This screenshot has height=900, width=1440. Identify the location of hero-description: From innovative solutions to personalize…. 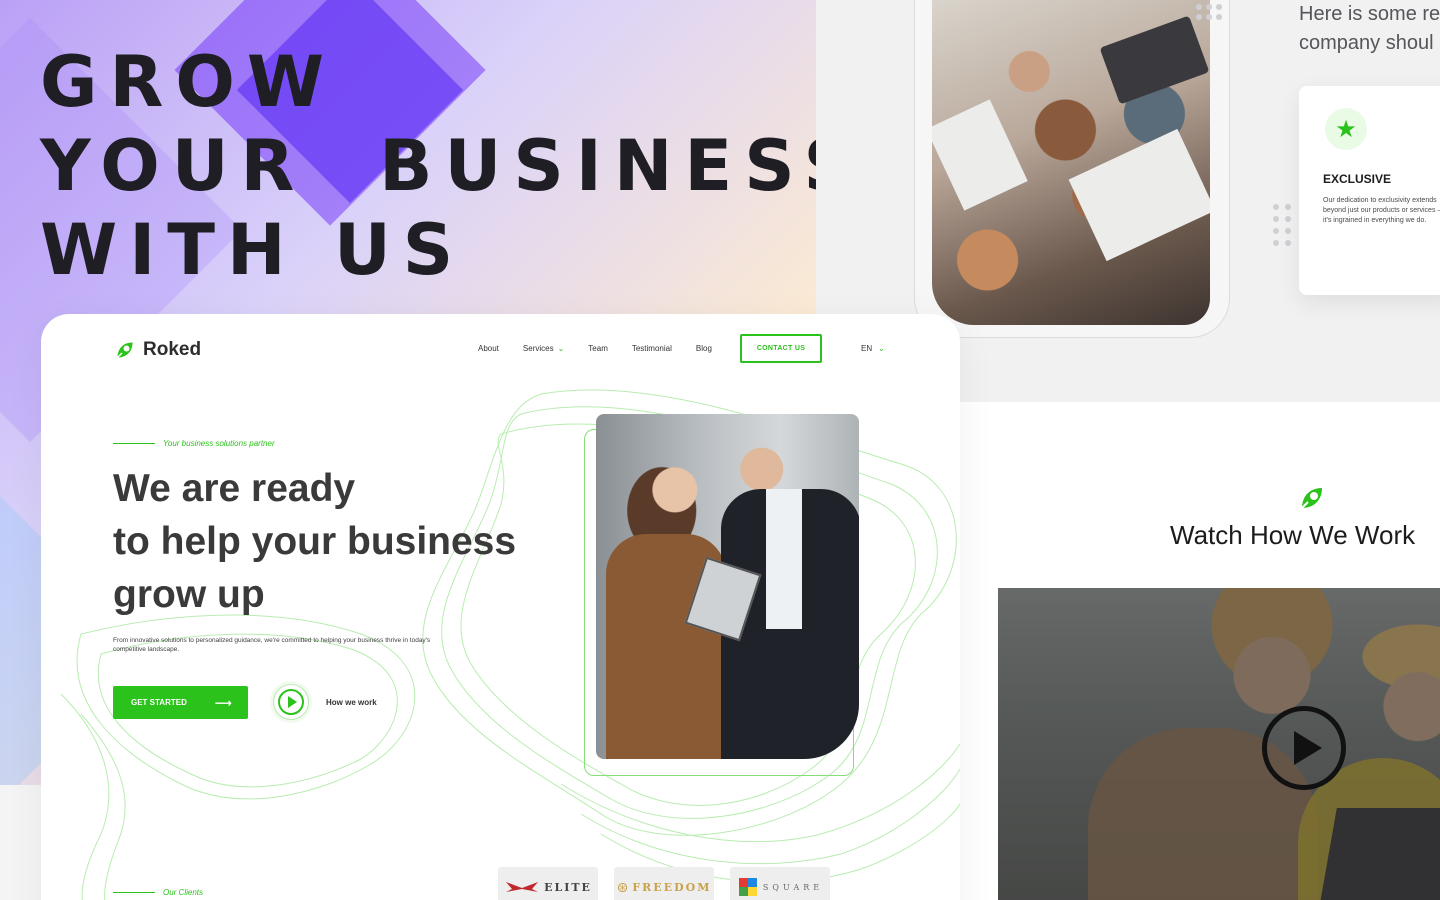
(272, 645).